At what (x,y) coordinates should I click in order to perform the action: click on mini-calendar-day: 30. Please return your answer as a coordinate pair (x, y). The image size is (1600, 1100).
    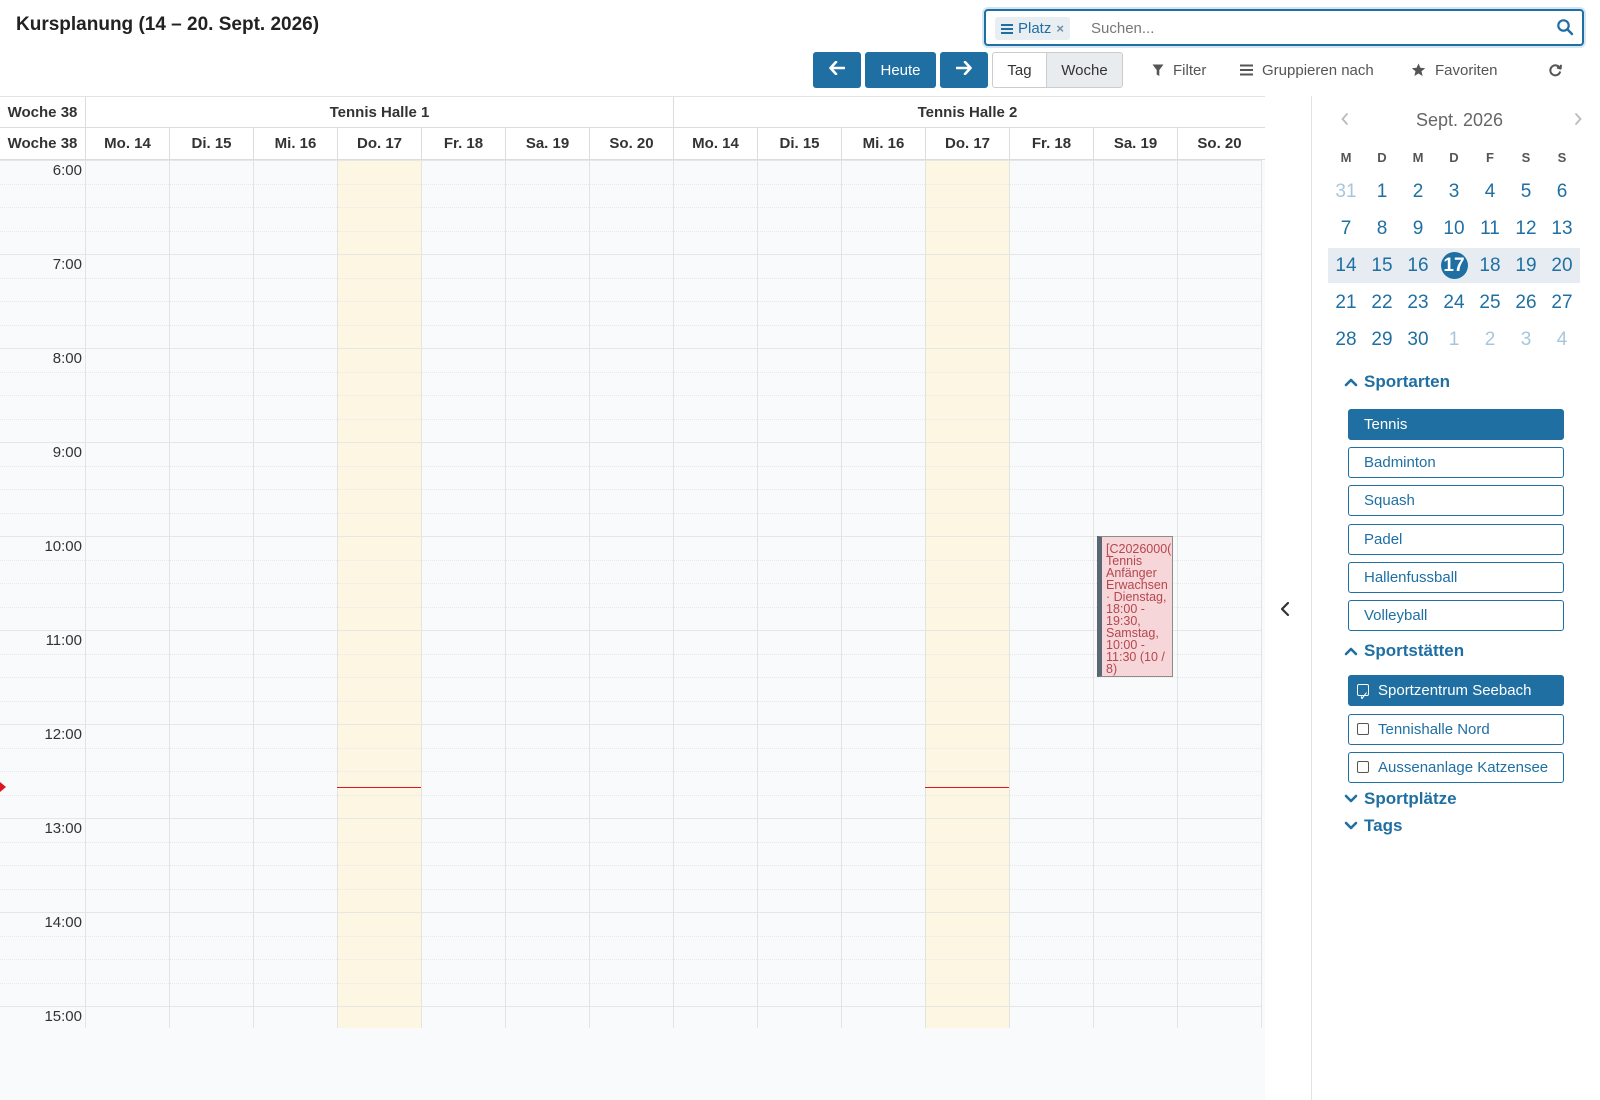
    Looking at the image, I should click on (1418, 339).